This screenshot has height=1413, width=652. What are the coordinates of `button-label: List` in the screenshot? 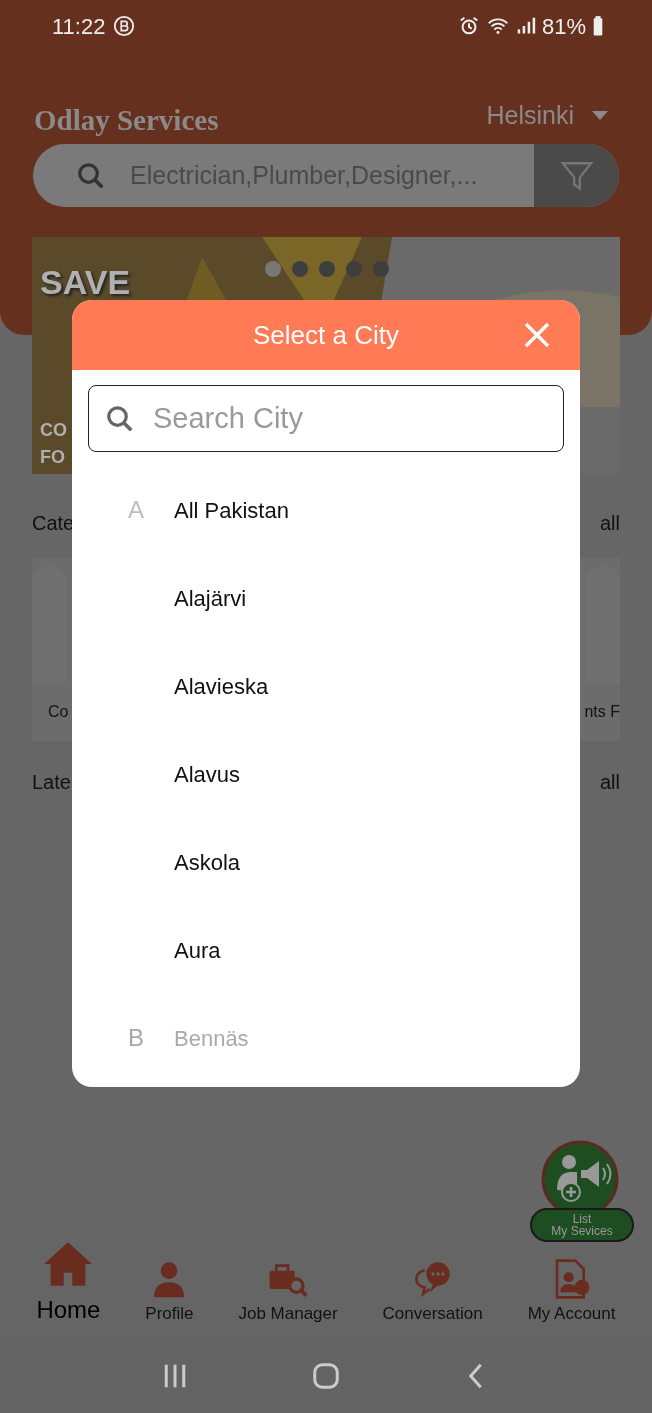 It's located at (582, 1219).